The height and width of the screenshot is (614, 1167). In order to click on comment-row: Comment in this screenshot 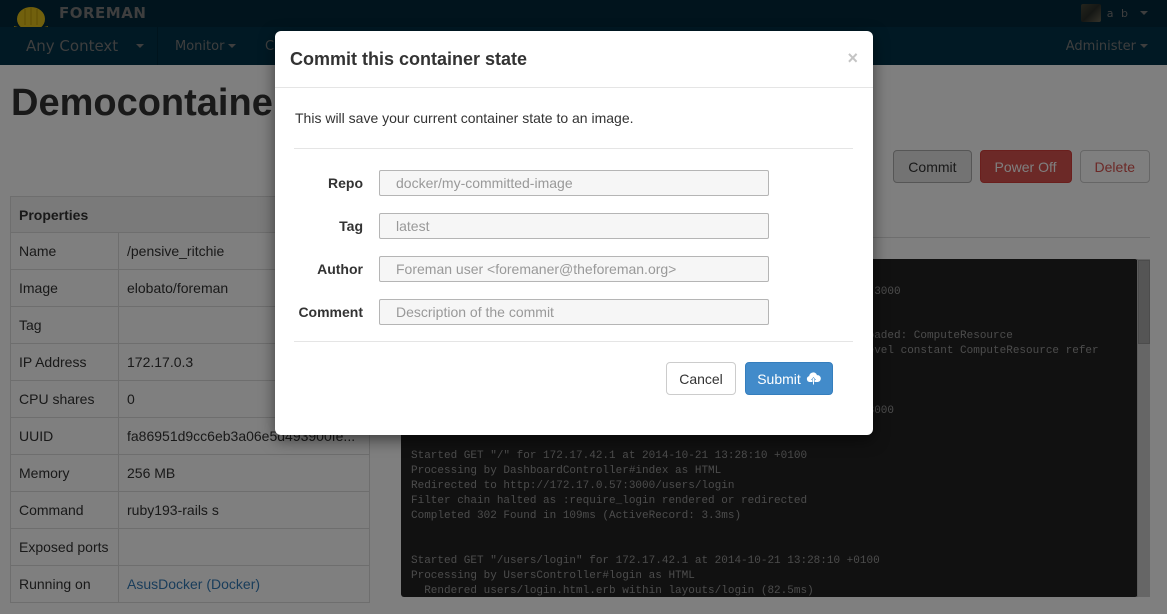, I will do `click(574, 312)`.